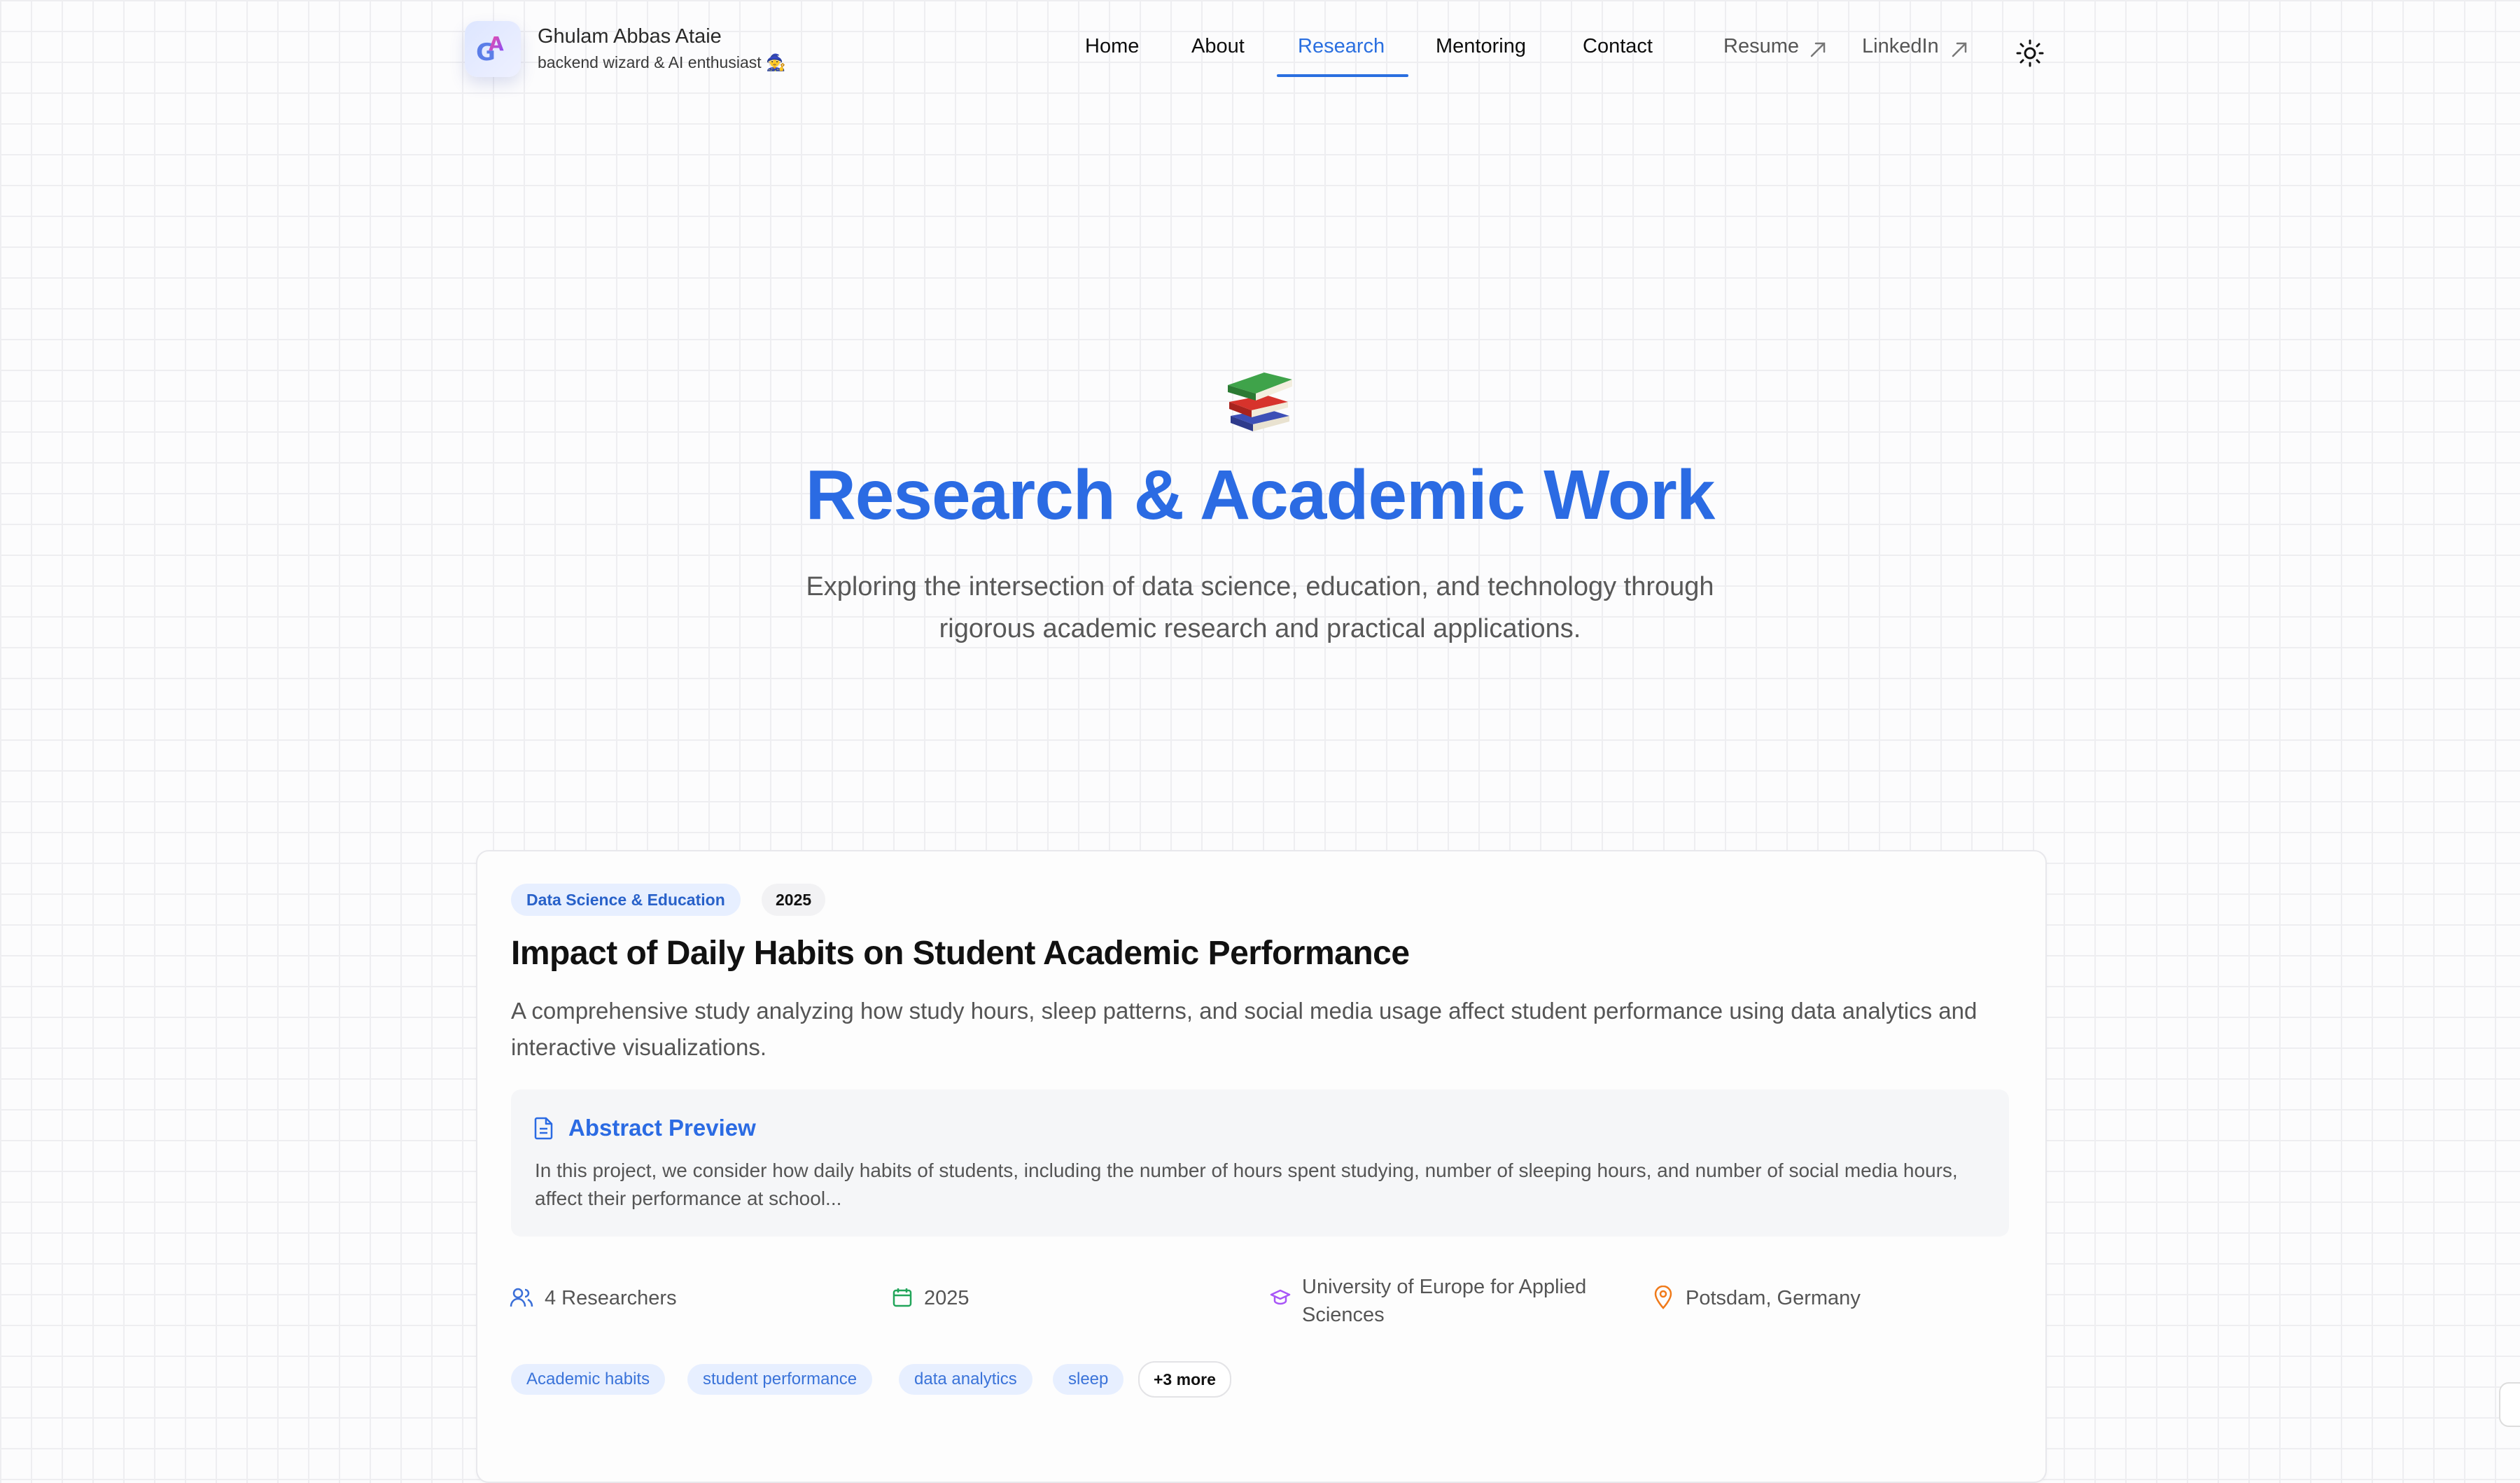  What do you see at coordinates (1663, 1297) in the screenshot?
I see `location-pin-icon` at bounding box center [1663, 1297].